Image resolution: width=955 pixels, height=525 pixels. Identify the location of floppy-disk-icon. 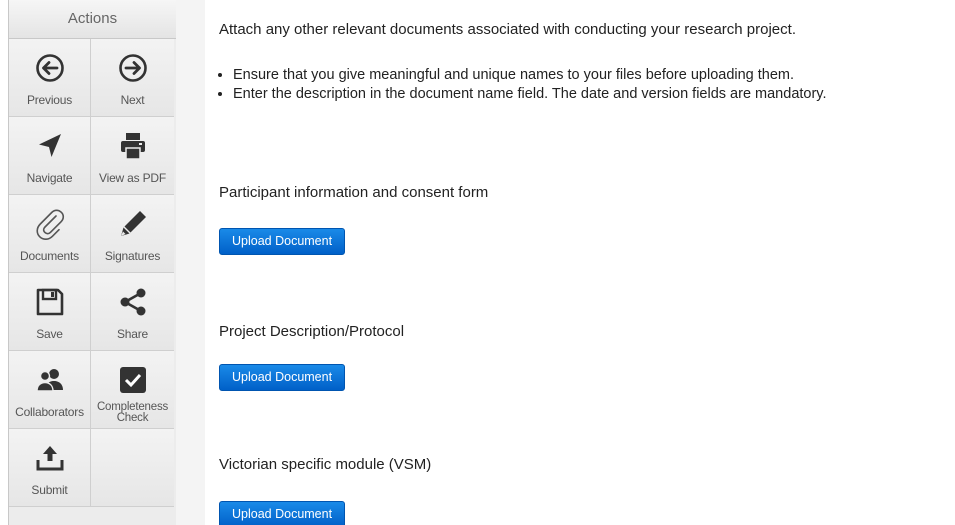
(50, 302).